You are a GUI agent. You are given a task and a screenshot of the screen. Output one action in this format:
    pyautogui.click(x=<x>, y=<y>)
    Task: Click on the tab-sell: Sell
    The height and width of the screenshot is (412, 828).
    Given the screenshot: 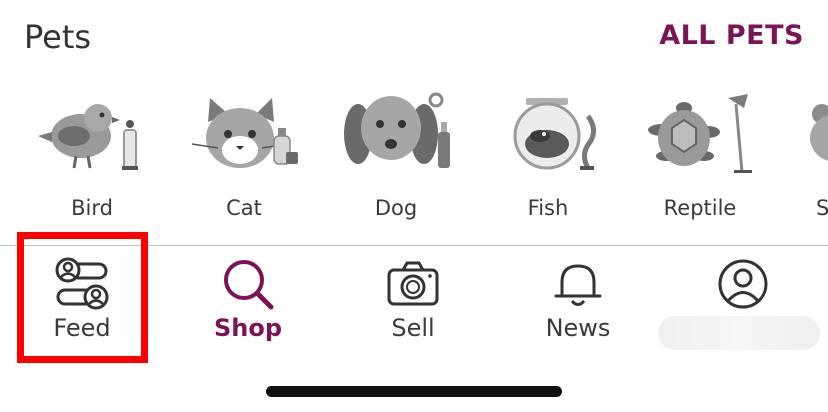 What is the action you would take?
    pyautogui.click(x=413, y=301)
    